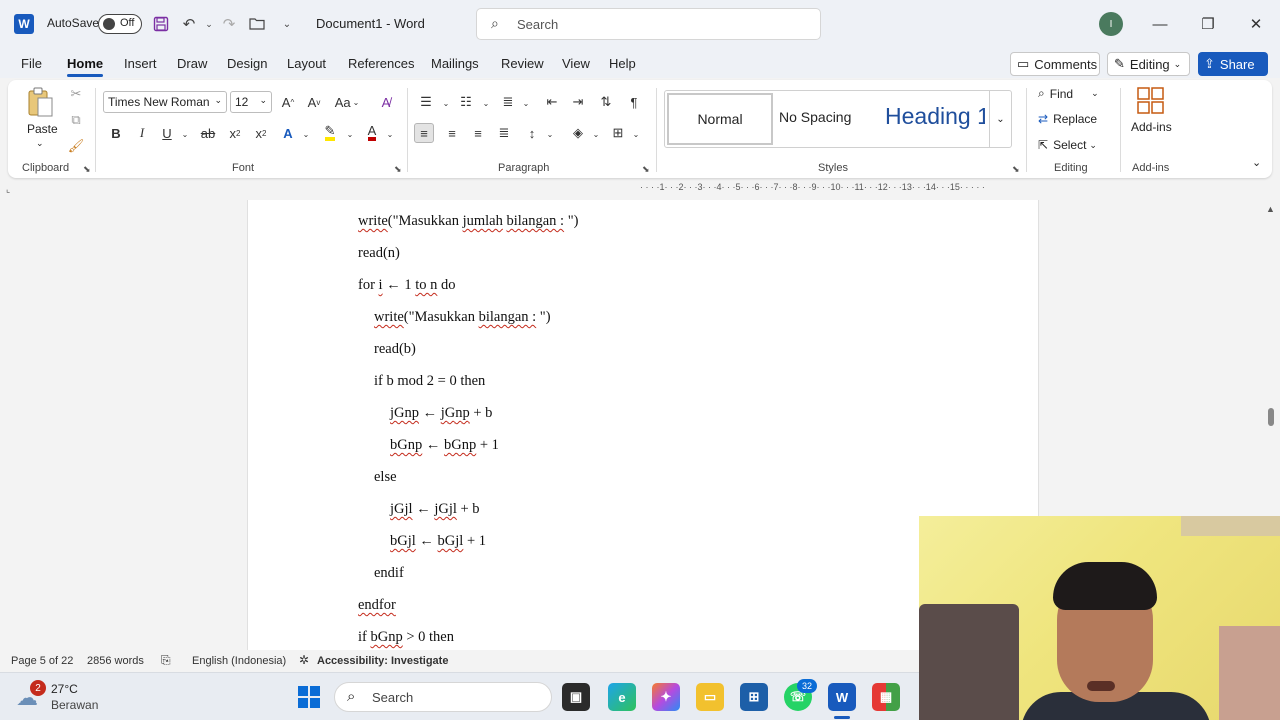 Image resolution: width=1280 pixels, height=720 pixels. Describe the element at coordinates (87, 169) in the screenshot. I see `clipboard-launcher-icon: ⬊` at that location.